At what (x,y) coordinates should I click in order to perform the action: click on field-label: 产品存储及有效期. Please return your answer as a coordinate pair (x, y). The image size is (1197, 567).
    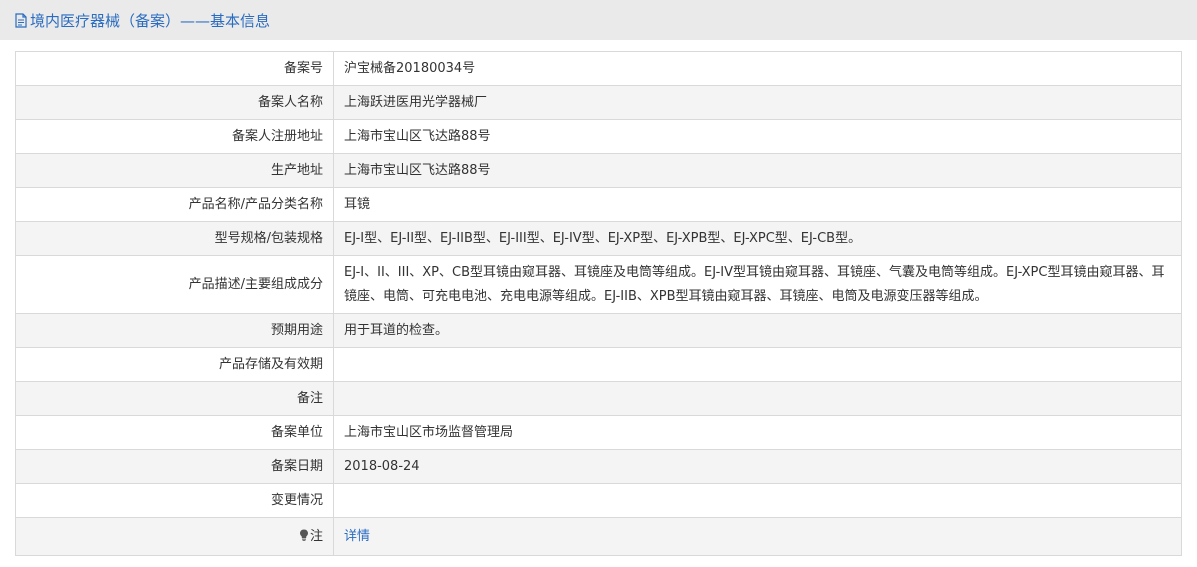
    Looking at the image, I should click on (174, 364).